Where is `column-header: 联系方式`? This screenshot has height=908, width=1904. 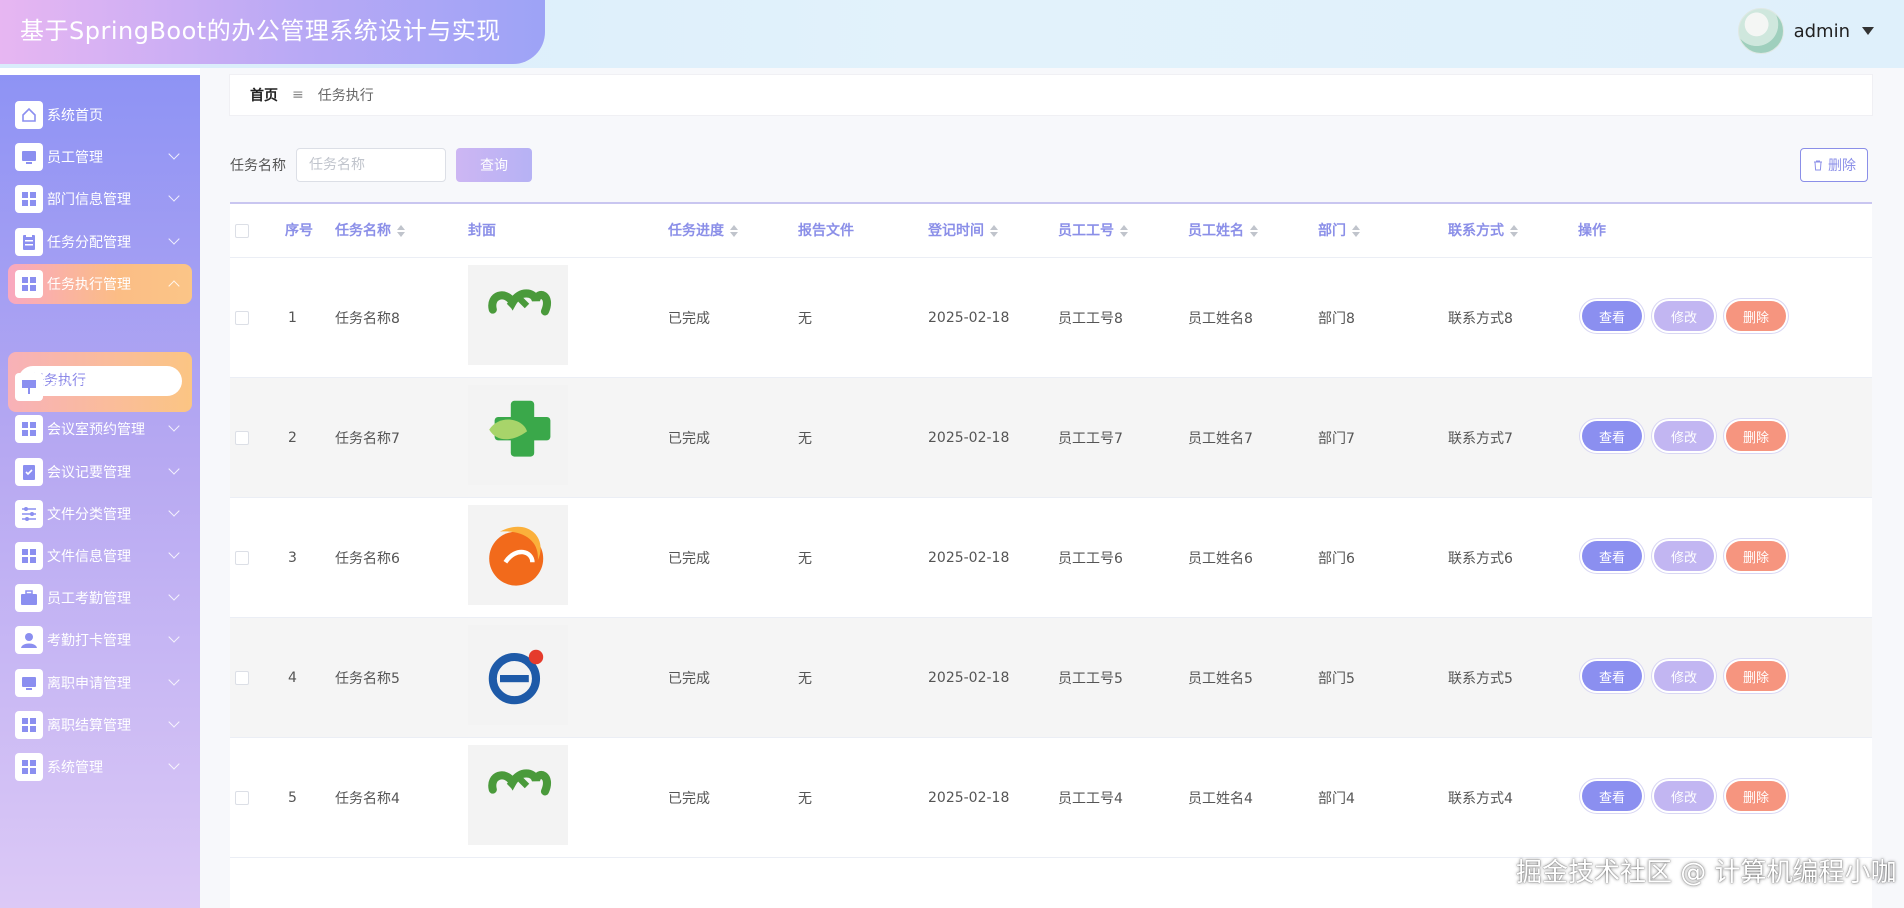 column-header: 联系方式 is located at coordinates (1483, 231).